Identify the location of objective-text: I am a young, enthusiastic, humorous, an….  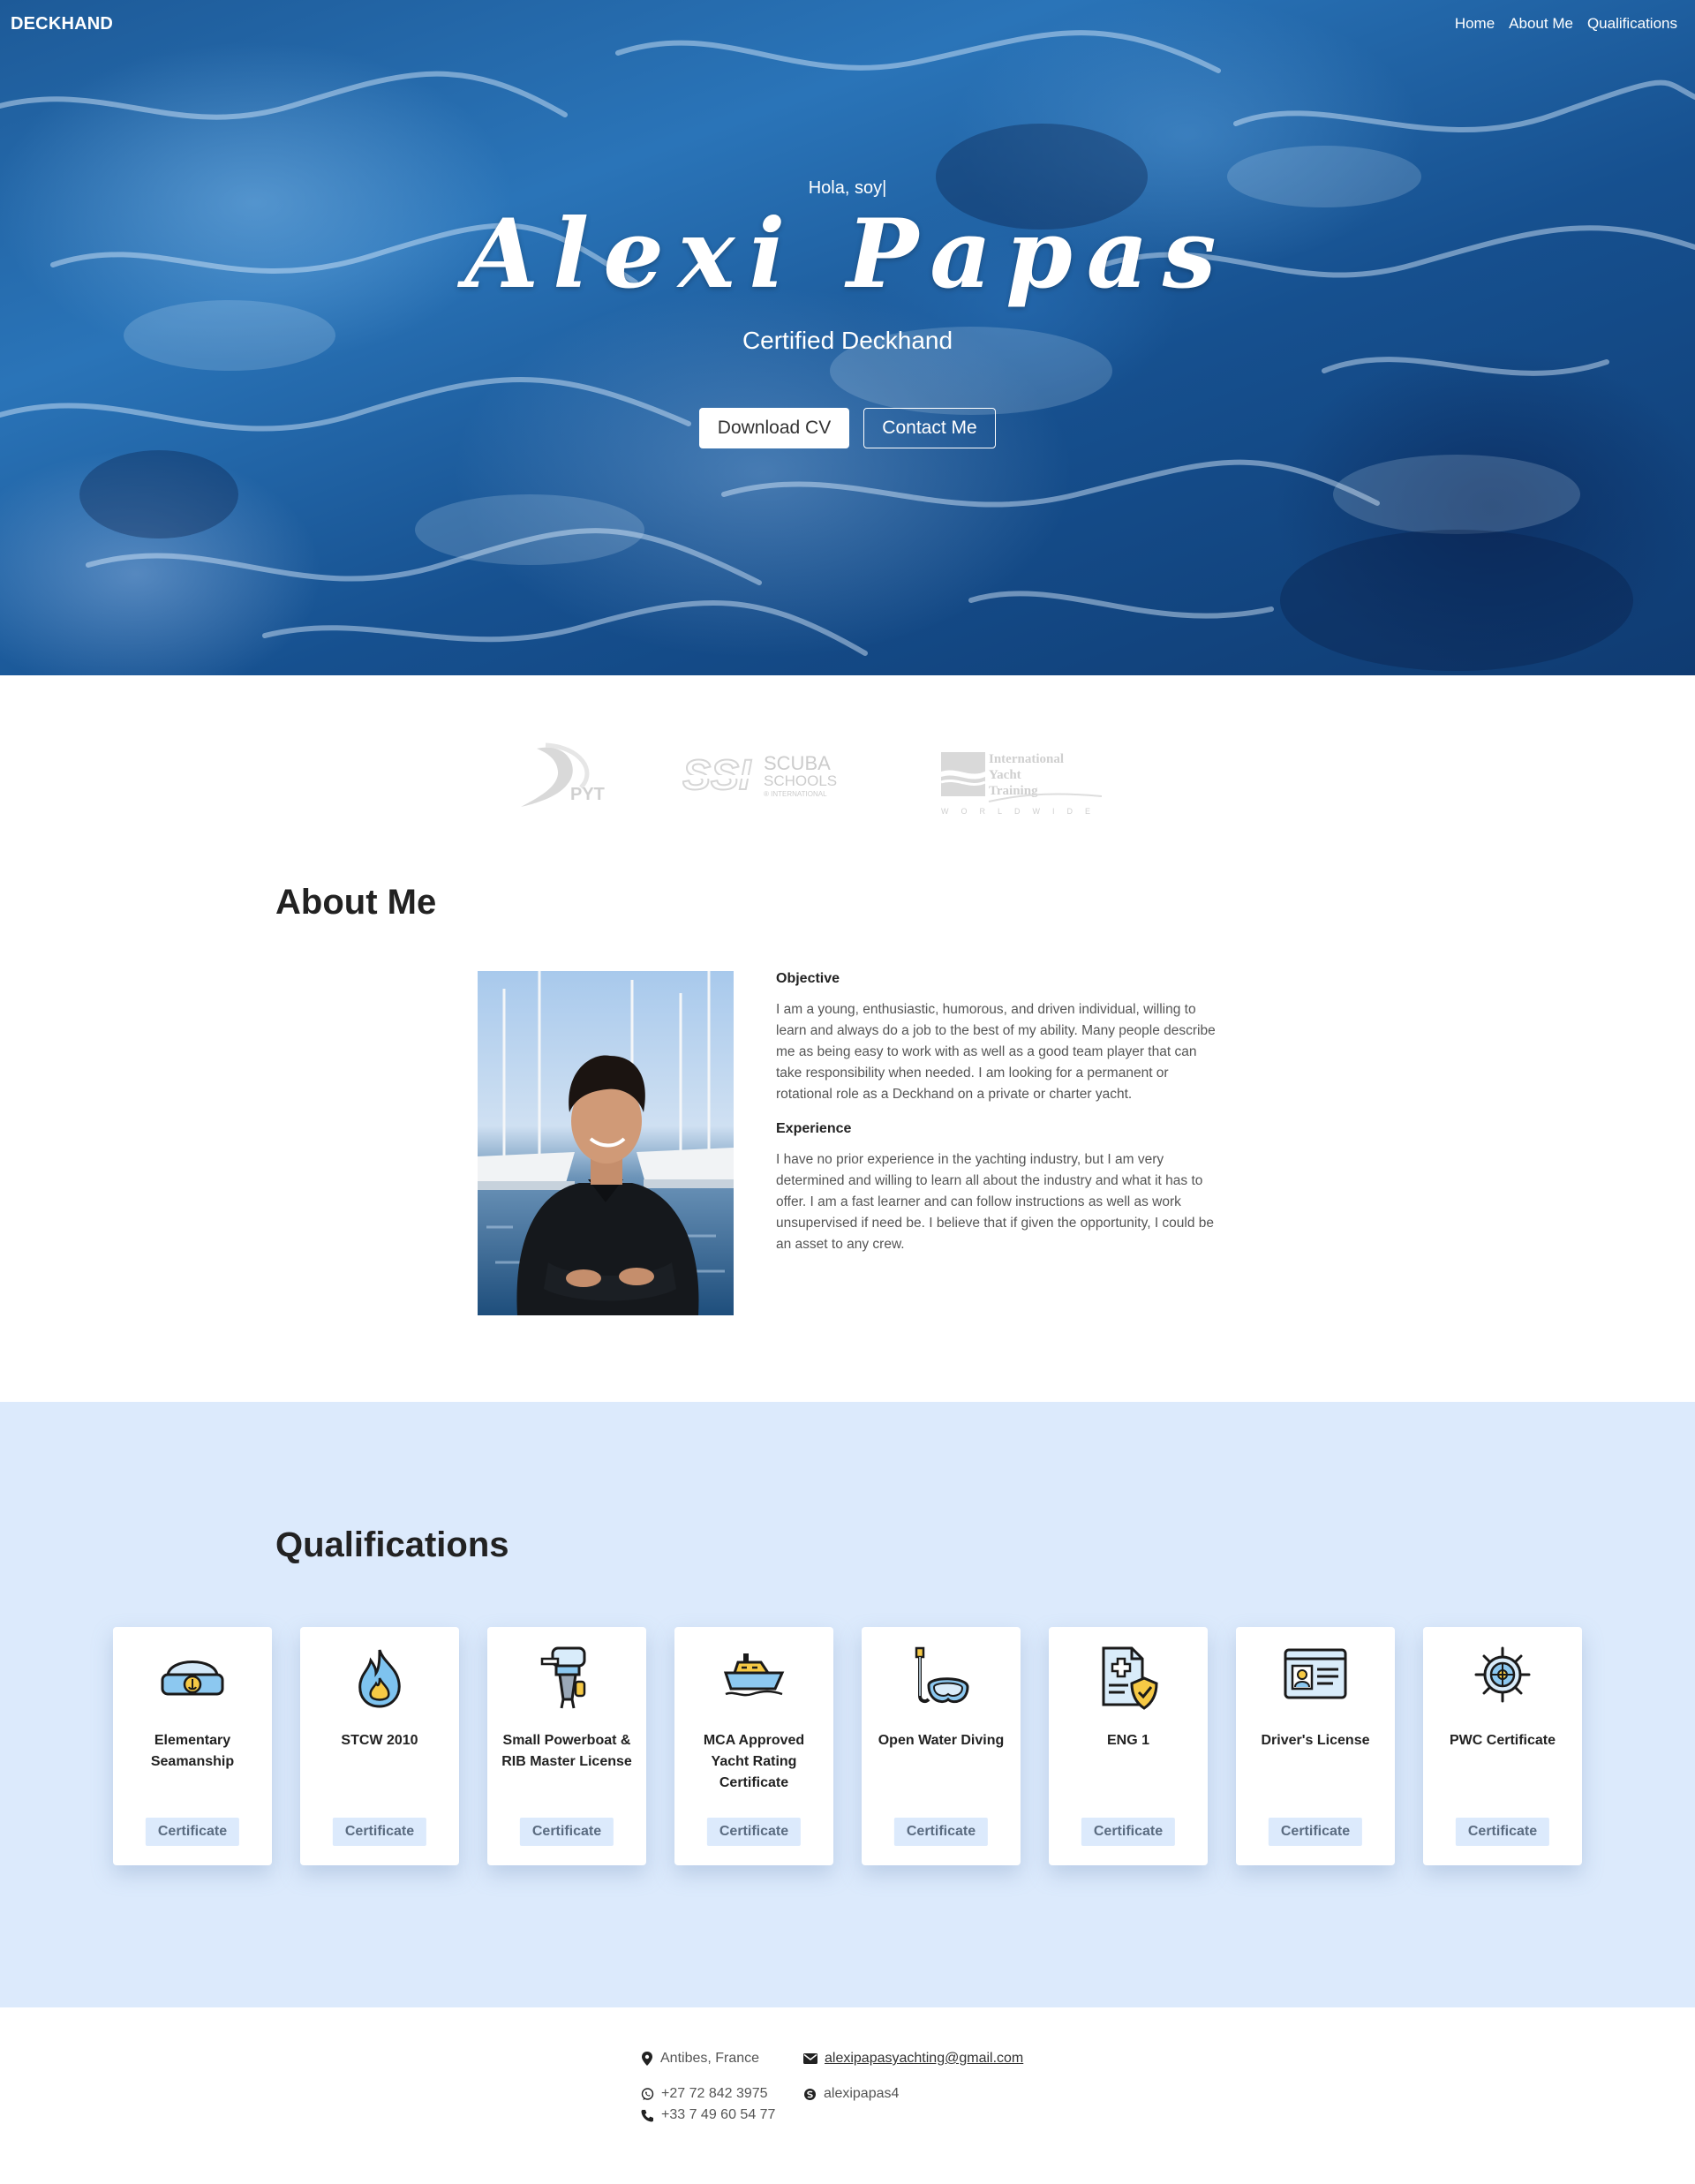
(996, 1052).